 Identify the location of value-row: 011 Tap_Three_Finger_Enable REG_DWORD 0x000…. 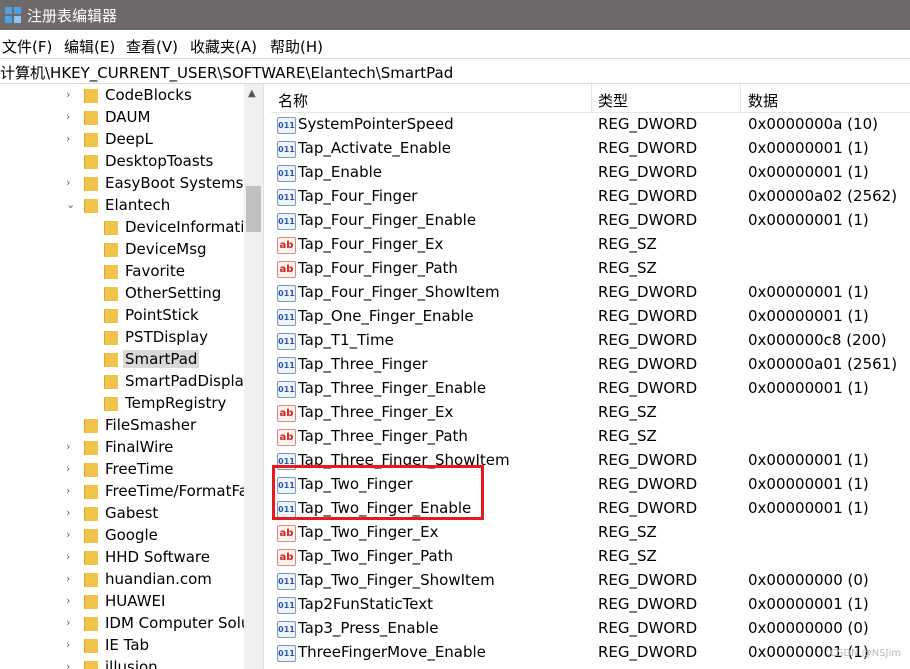
(590, 388).